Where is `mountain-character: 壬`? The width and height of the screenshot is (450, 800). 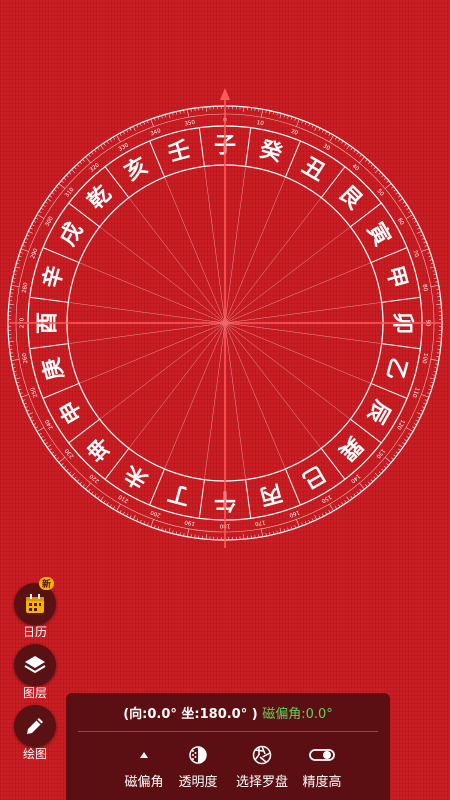
mountain-character: 壬 is located at coordinates (179, 152).